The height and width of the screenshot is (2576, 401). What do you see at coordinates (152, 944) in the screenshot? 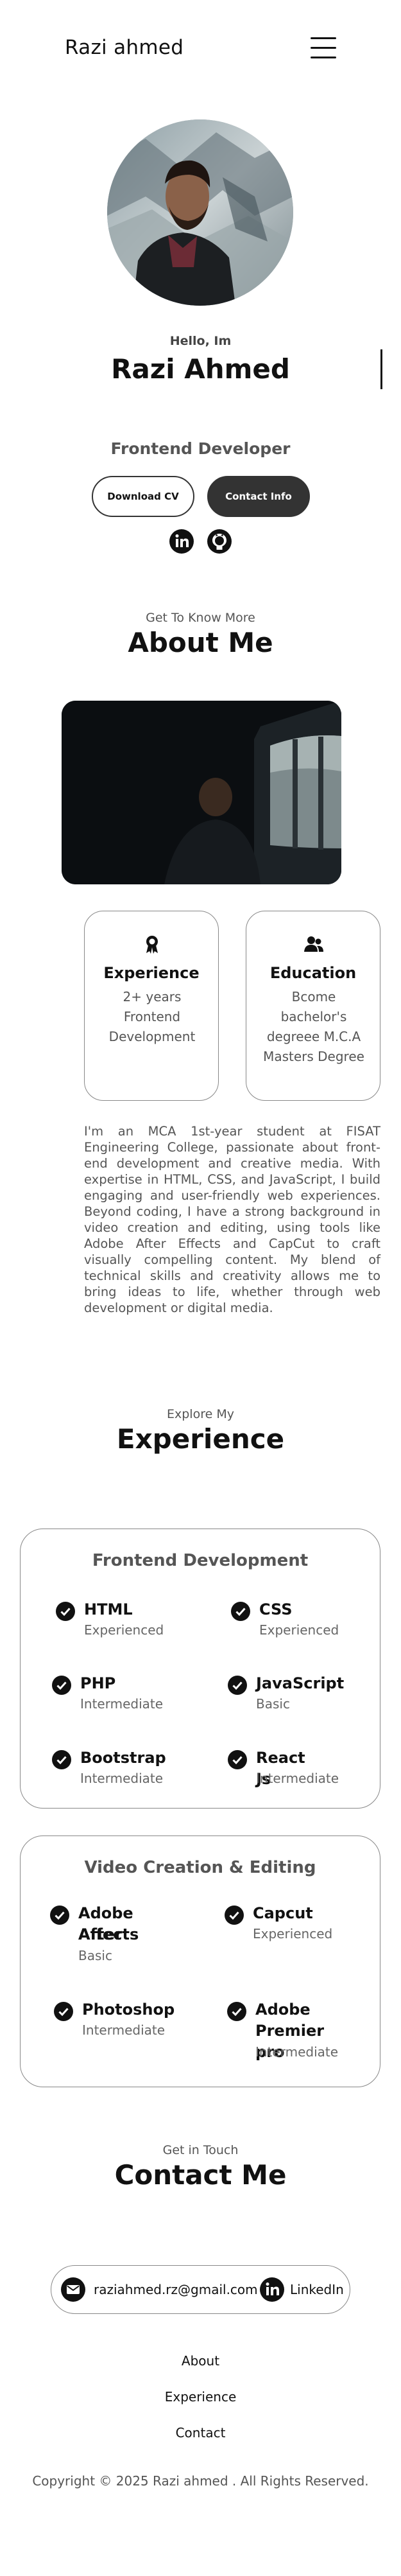
I see `award-icon` at bounding box center [152, 944].